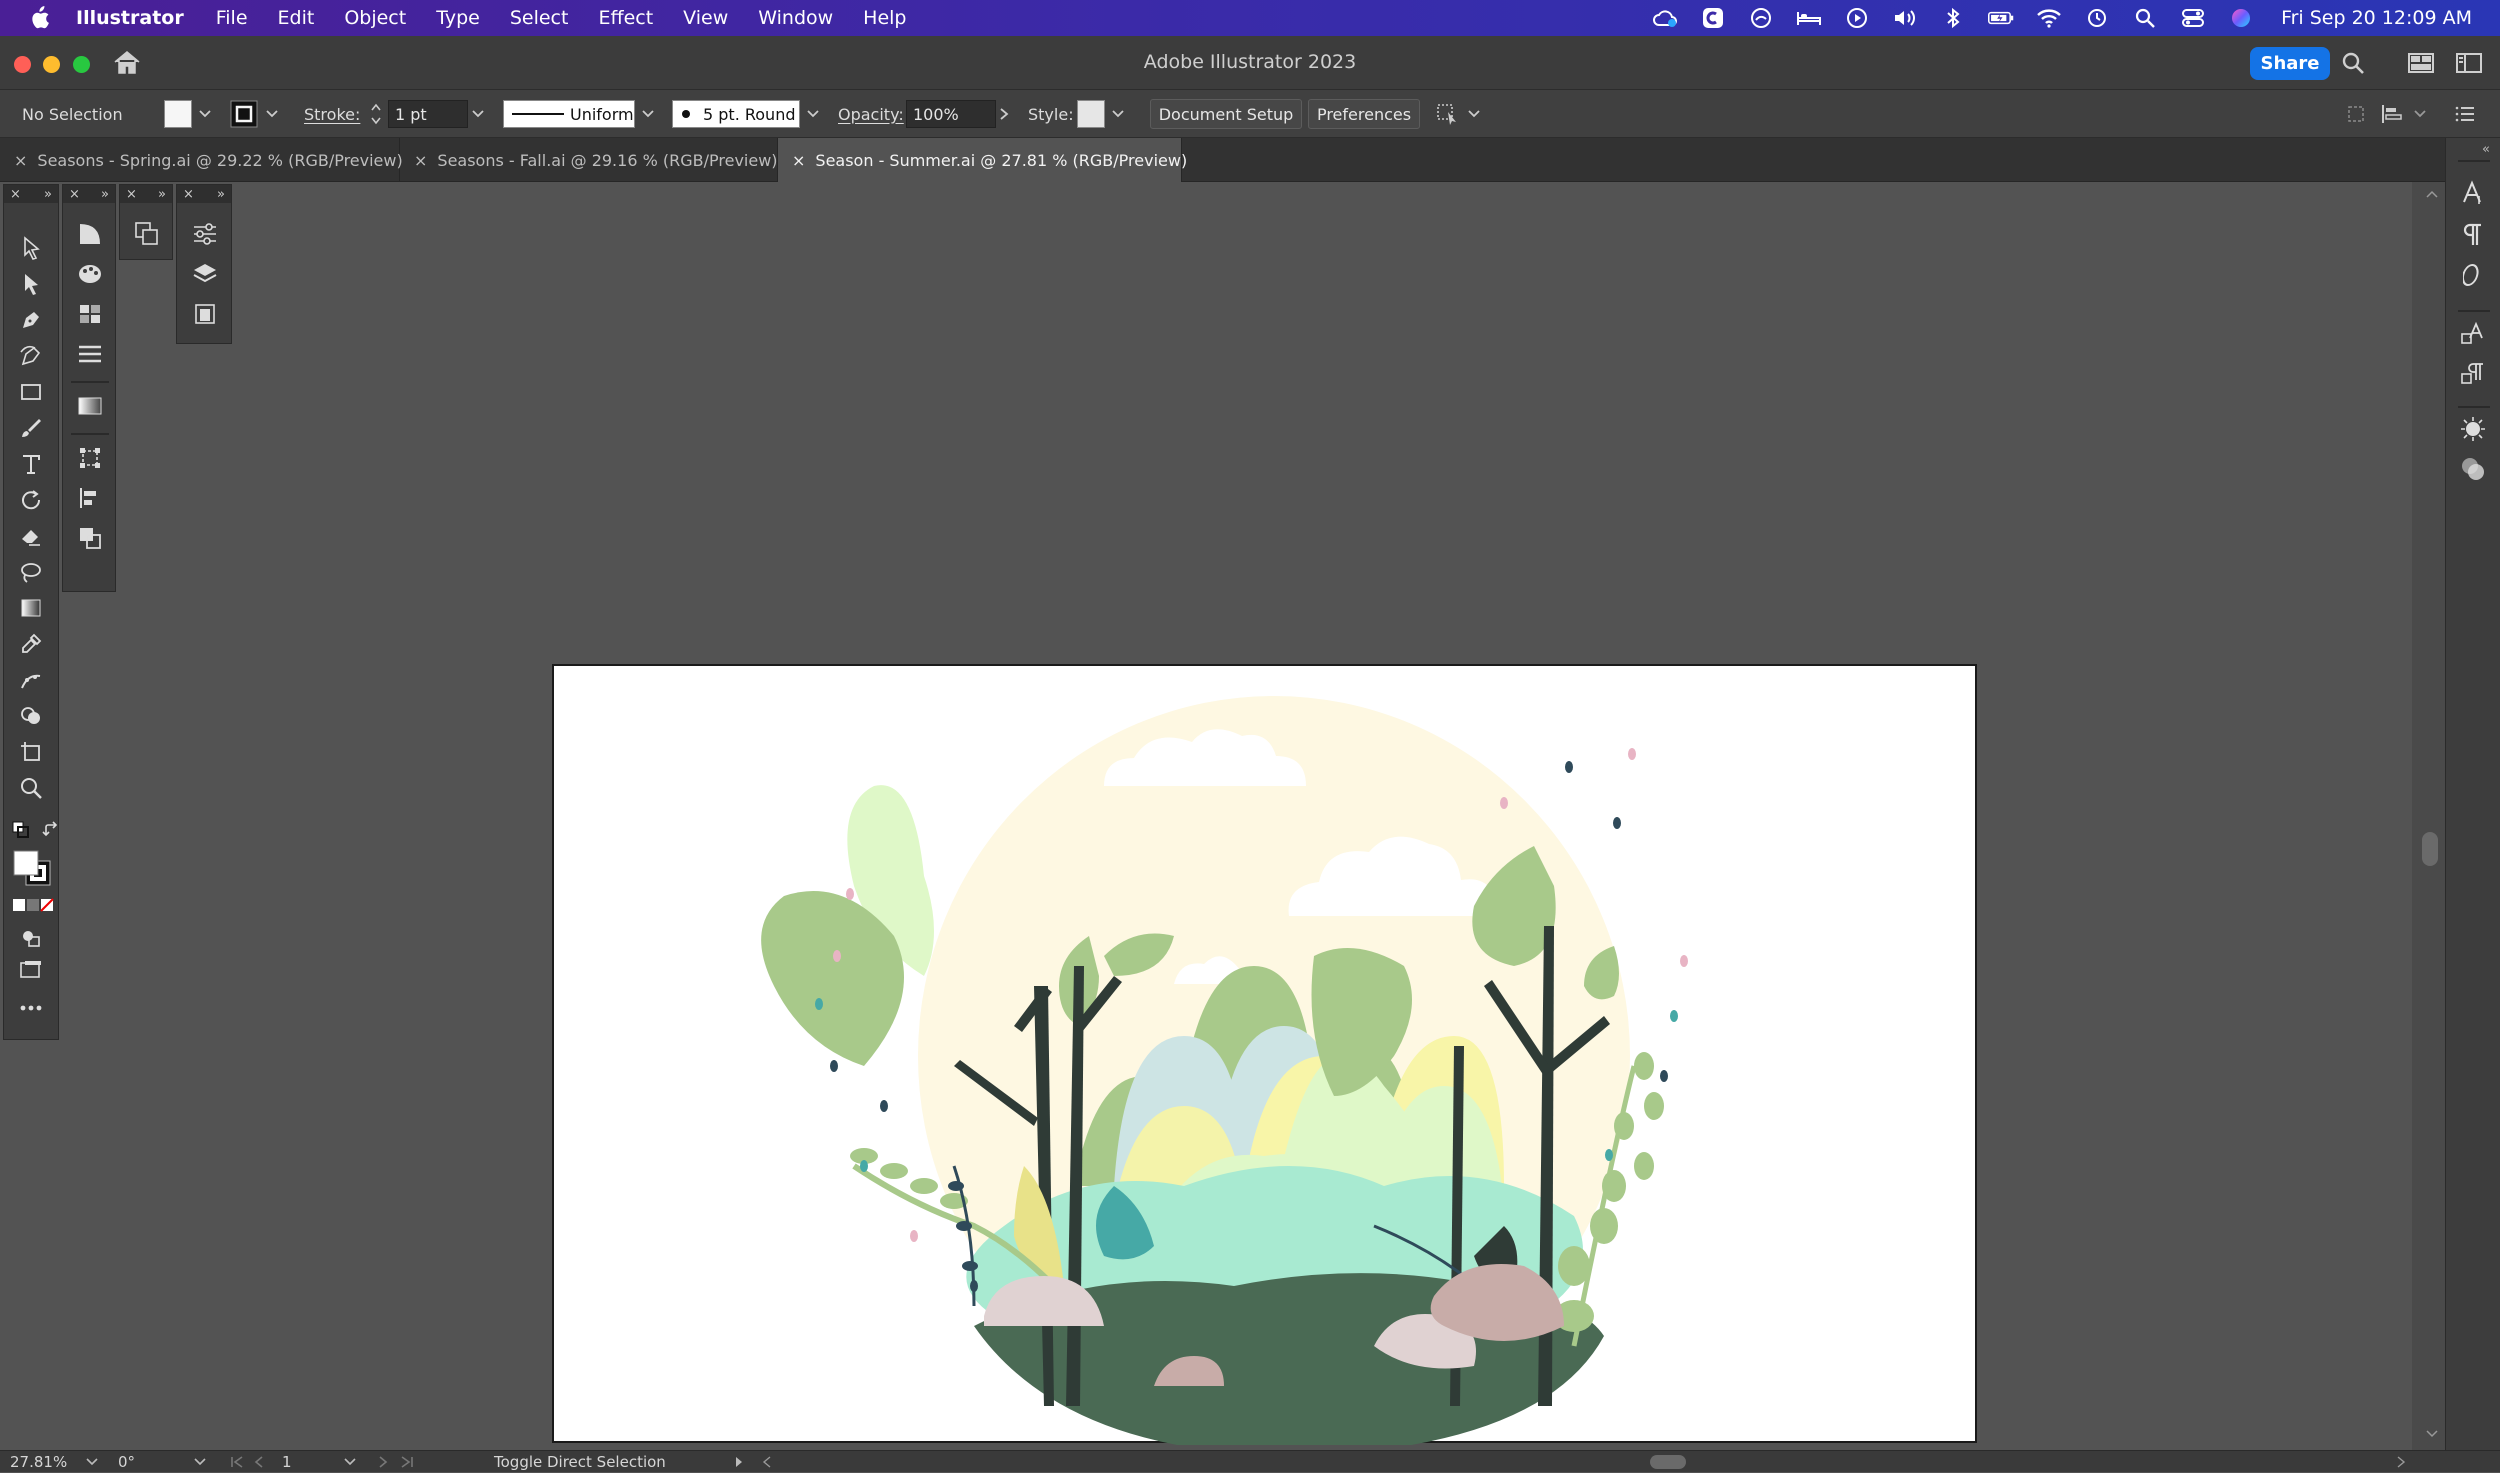  What do you see at coordinates (31, 970) in the screenshot?
I see `screen-mode-icon` at bounding box center [31, 970].